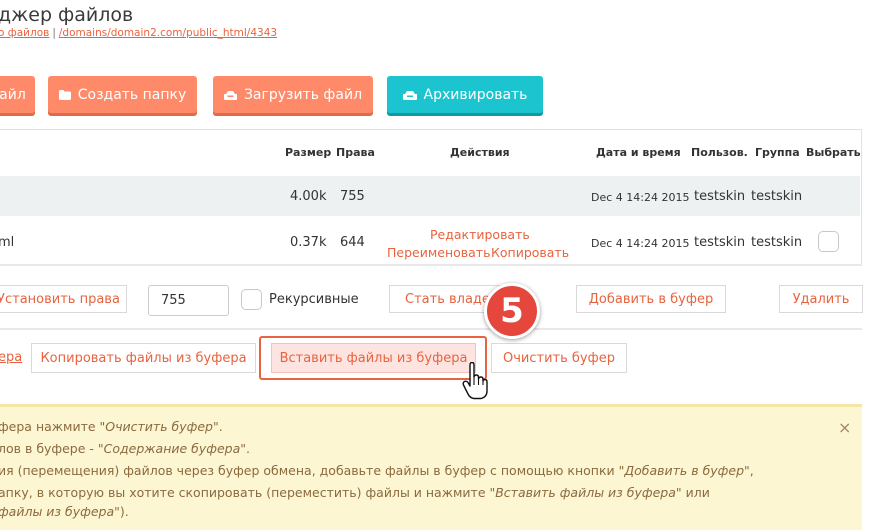 This screenshot has height=530, width=870. I want to click on delete-button: Удалить, so click(821, 299).